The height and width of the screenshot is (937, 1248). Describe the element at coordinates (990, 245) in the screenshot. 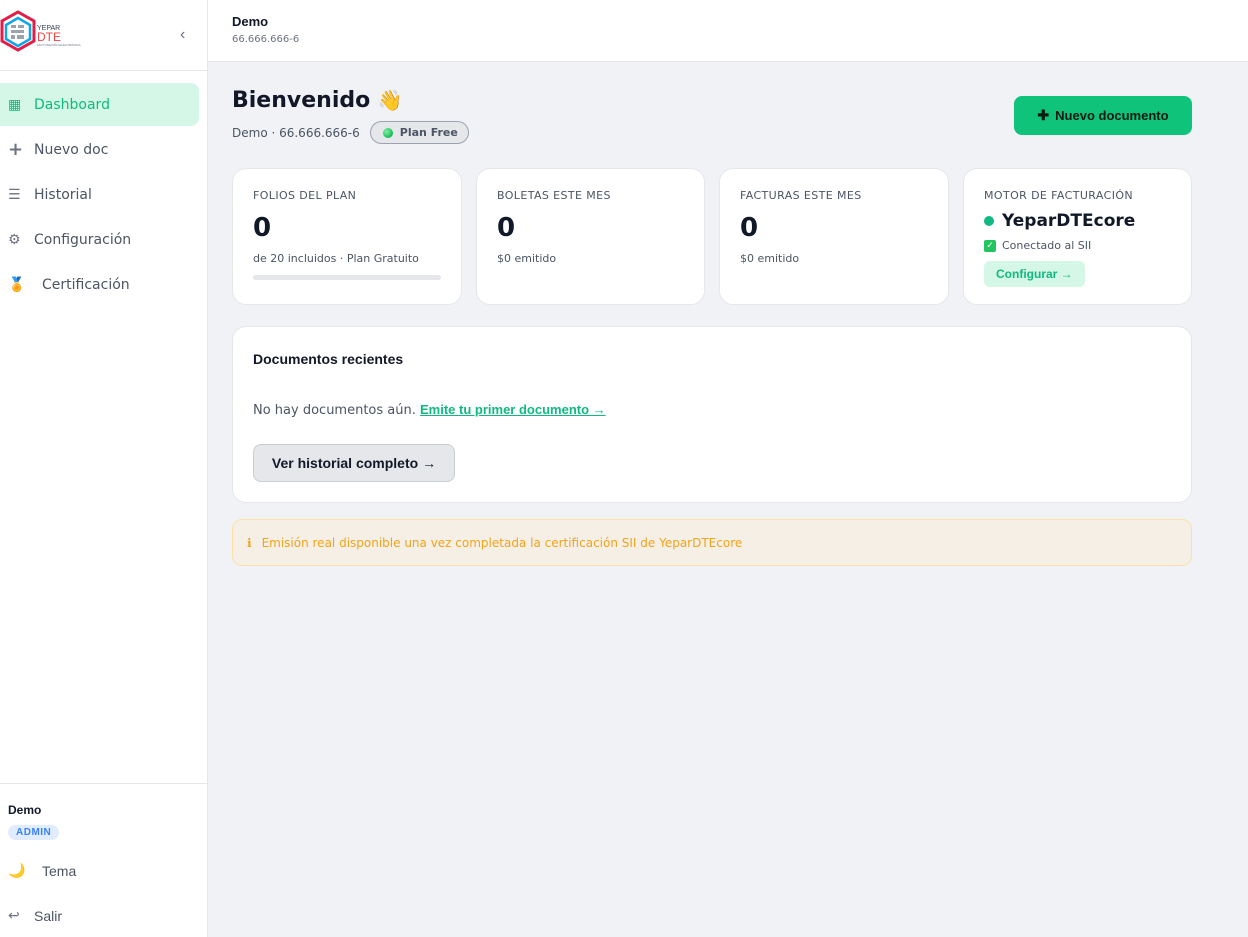

I see `checkbox-icon: ✓` at that location.